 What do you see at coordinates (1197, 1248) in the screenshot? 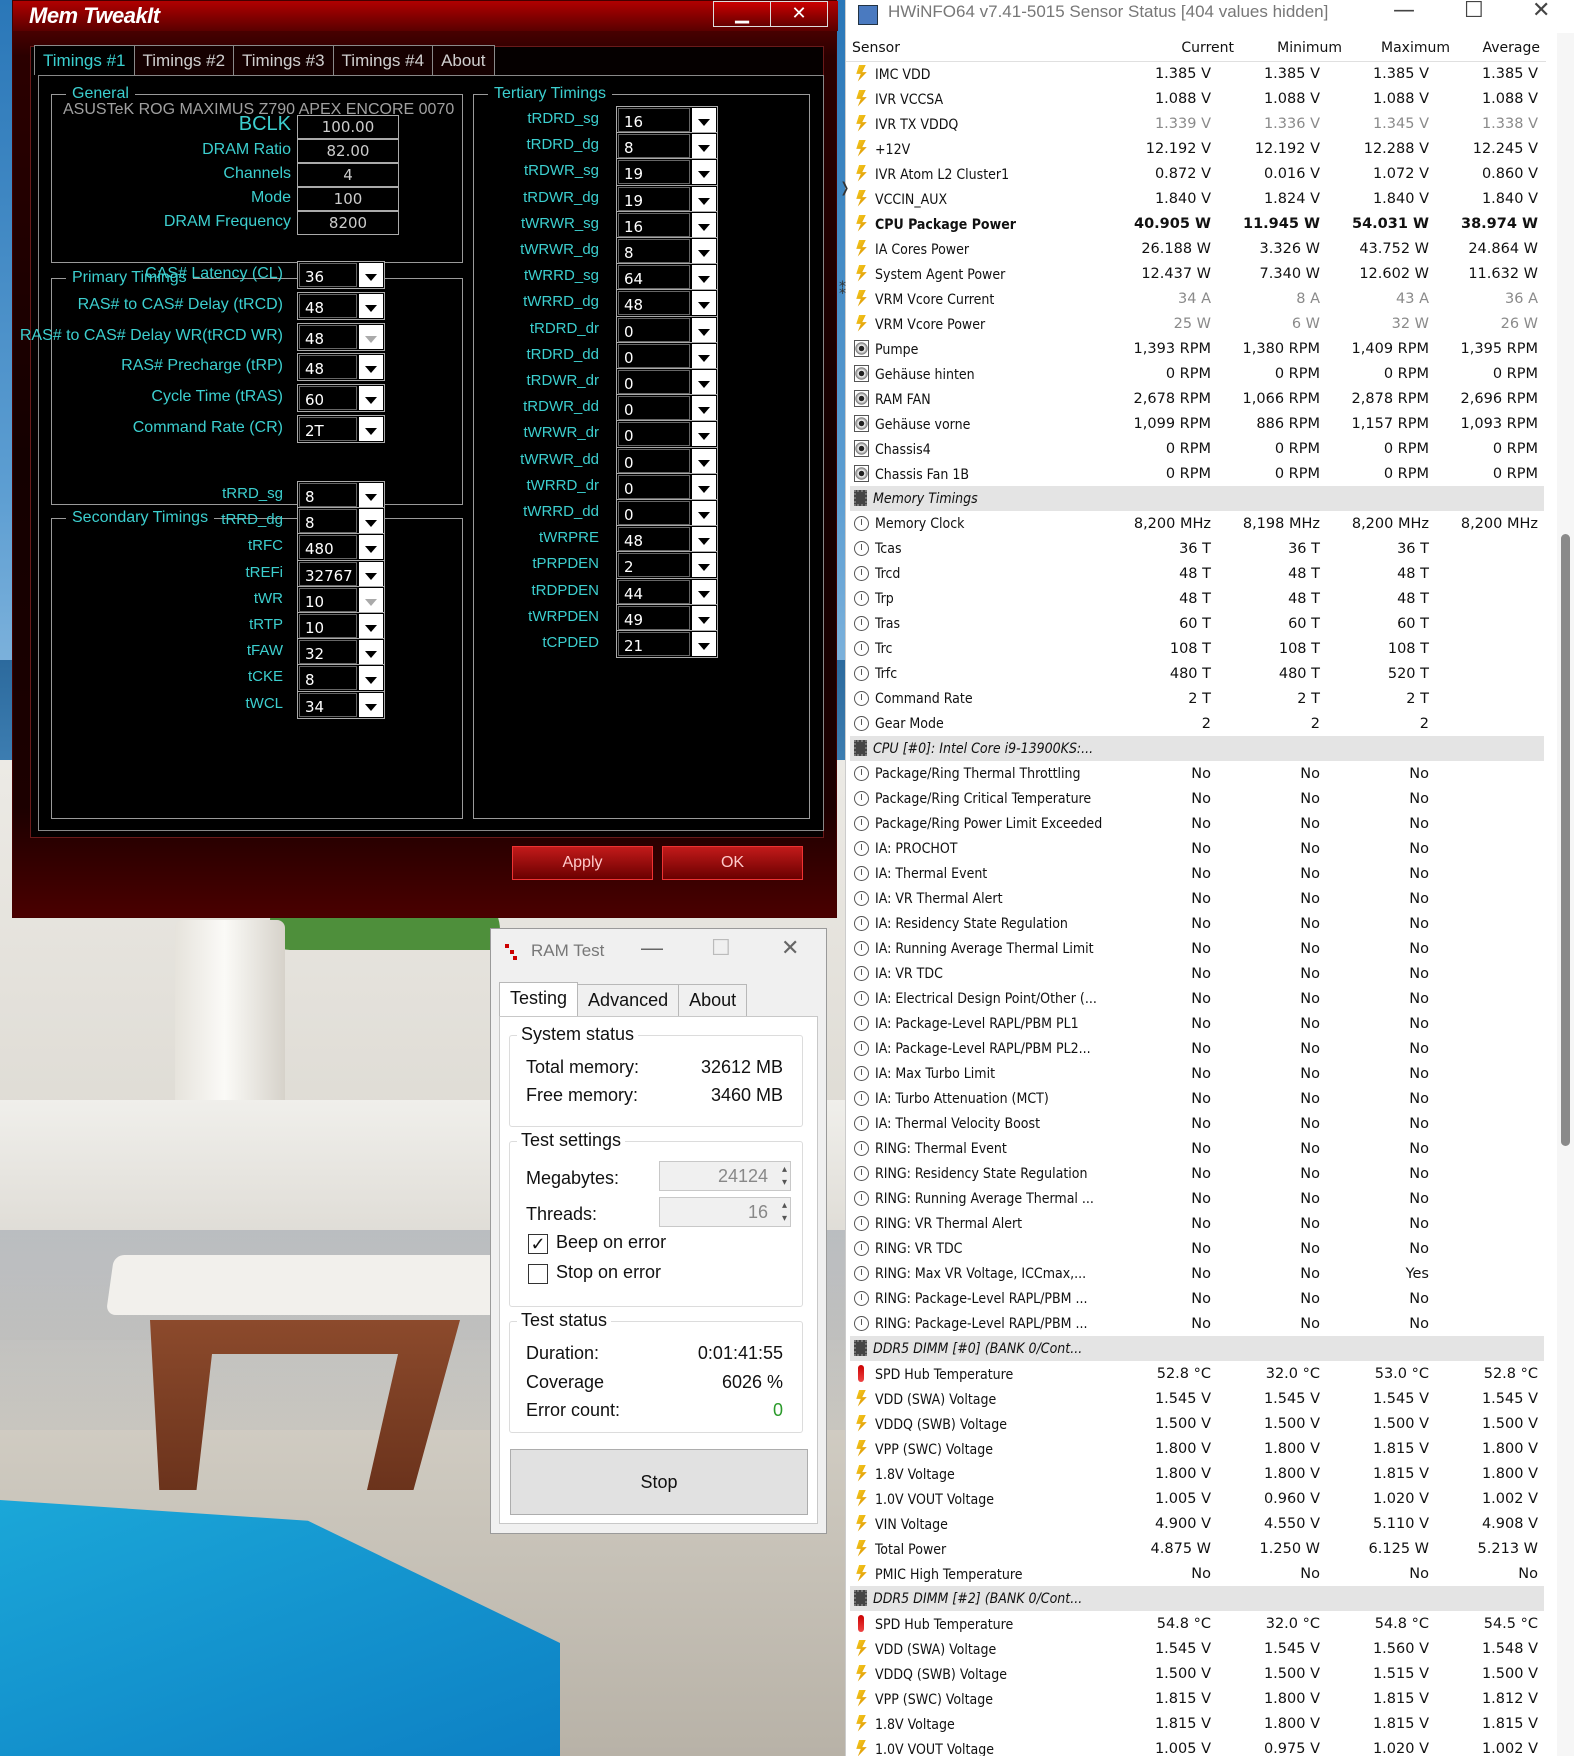
I see `sensor-row: RING: VR TDC No No No` at bounding box center [1197, 1248].